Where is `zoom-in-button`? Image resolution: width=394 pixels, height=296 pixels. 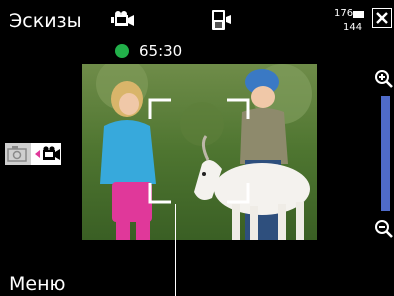 zoom-in-button is located at coordinates (383, 78).